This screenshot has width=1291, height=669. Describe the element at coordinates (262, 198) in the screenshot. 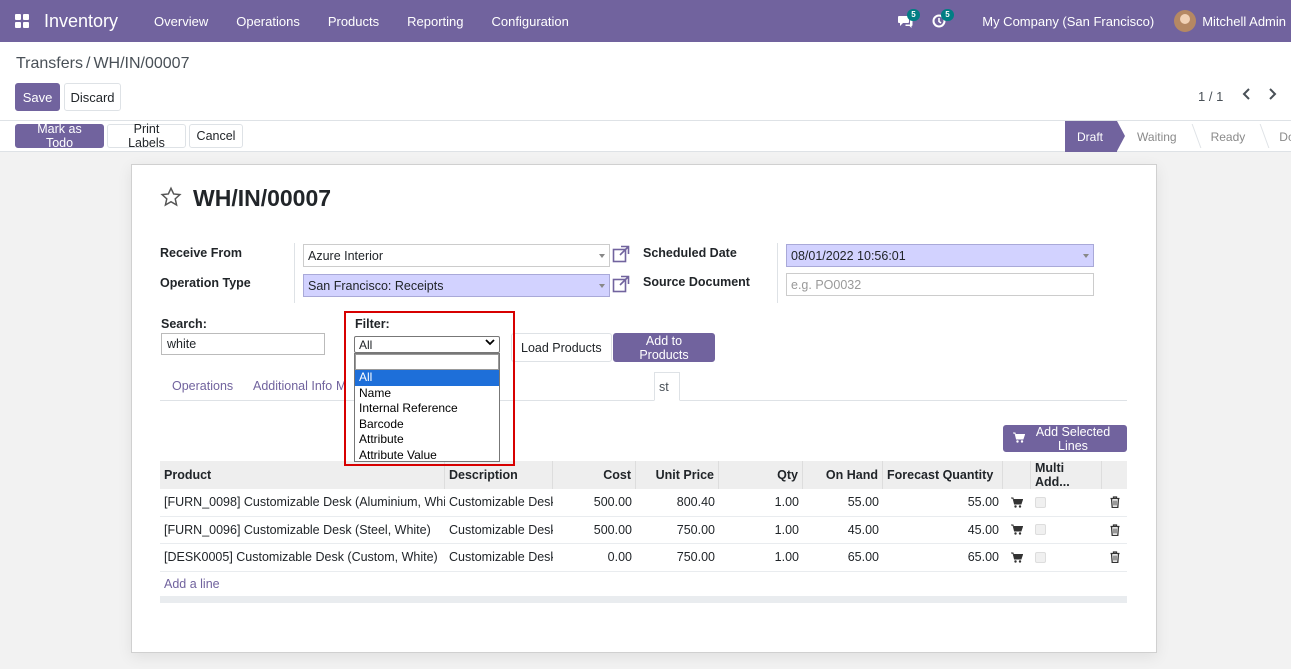

I see `record-title: WH/IN/00007` at that location.